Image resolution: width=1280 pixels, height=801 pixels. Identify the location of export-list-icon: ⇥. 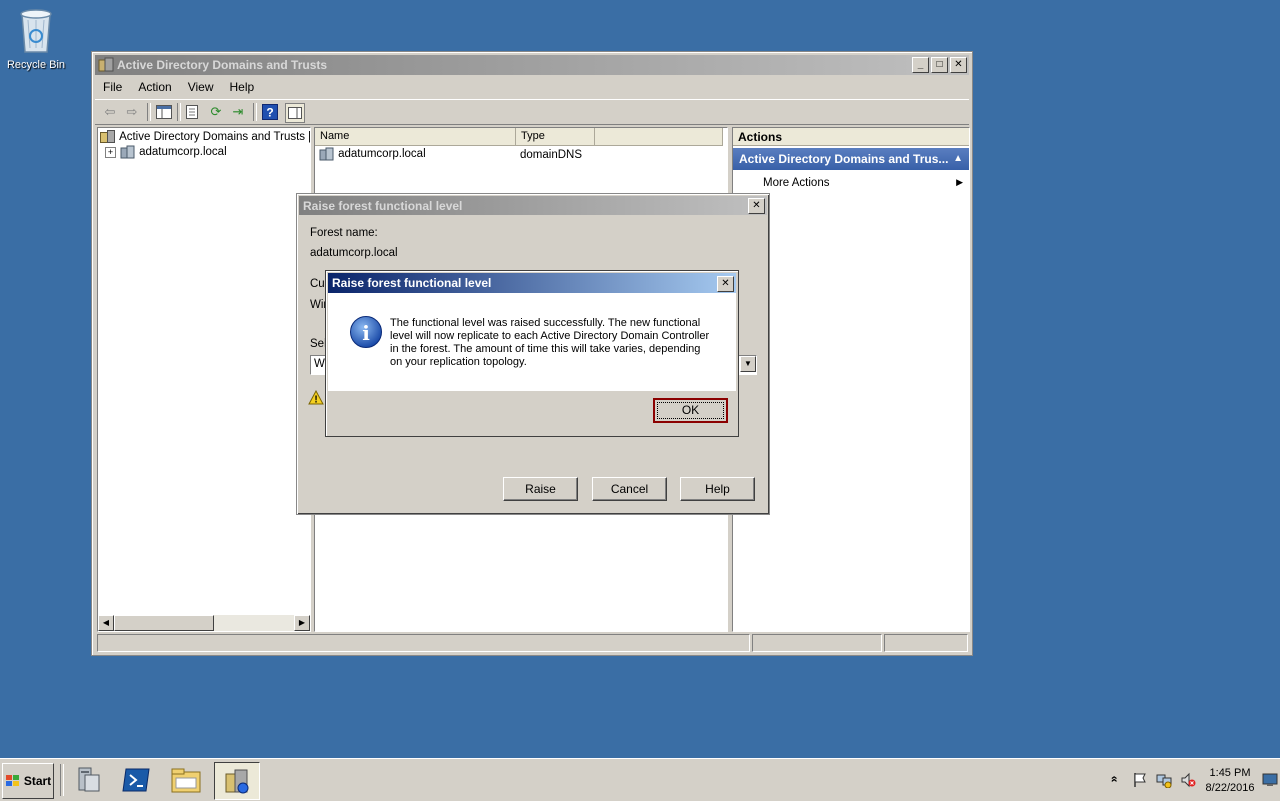
(238, 112).